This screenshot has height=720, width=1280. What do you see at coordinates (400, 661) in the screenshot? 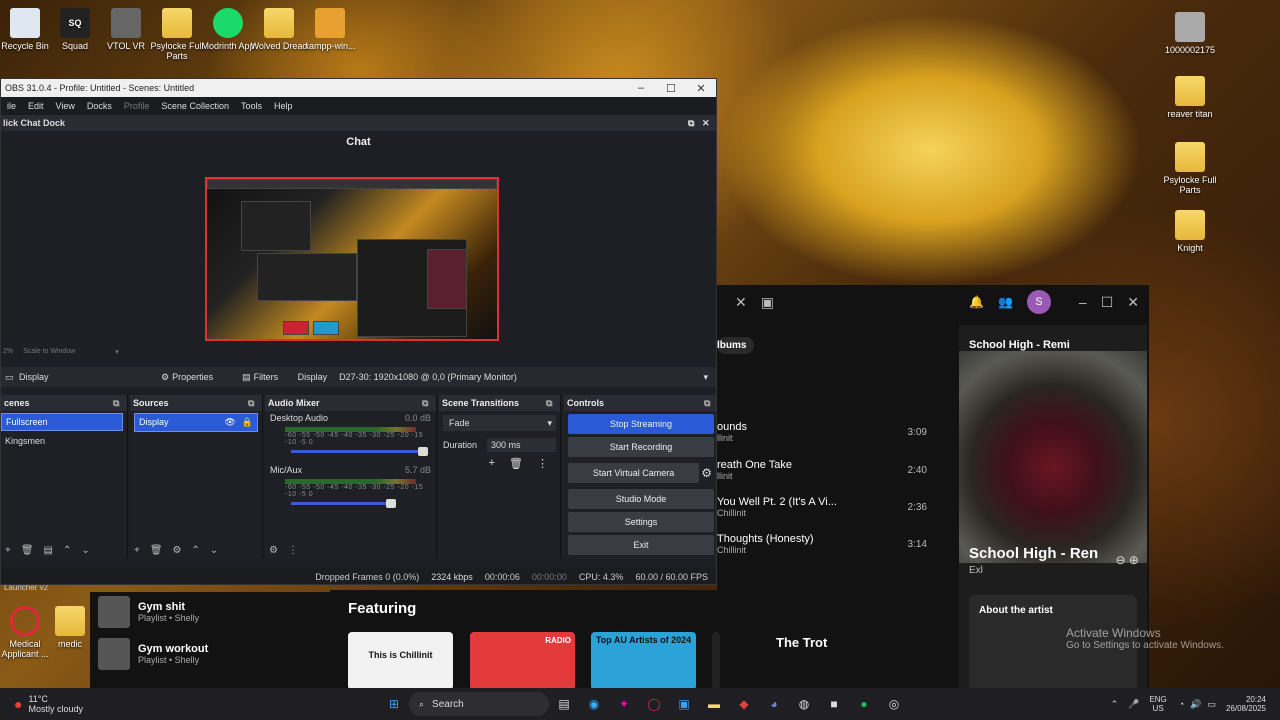
I see `featured-card: This is Chillinit` at bounding box center [400, 661].